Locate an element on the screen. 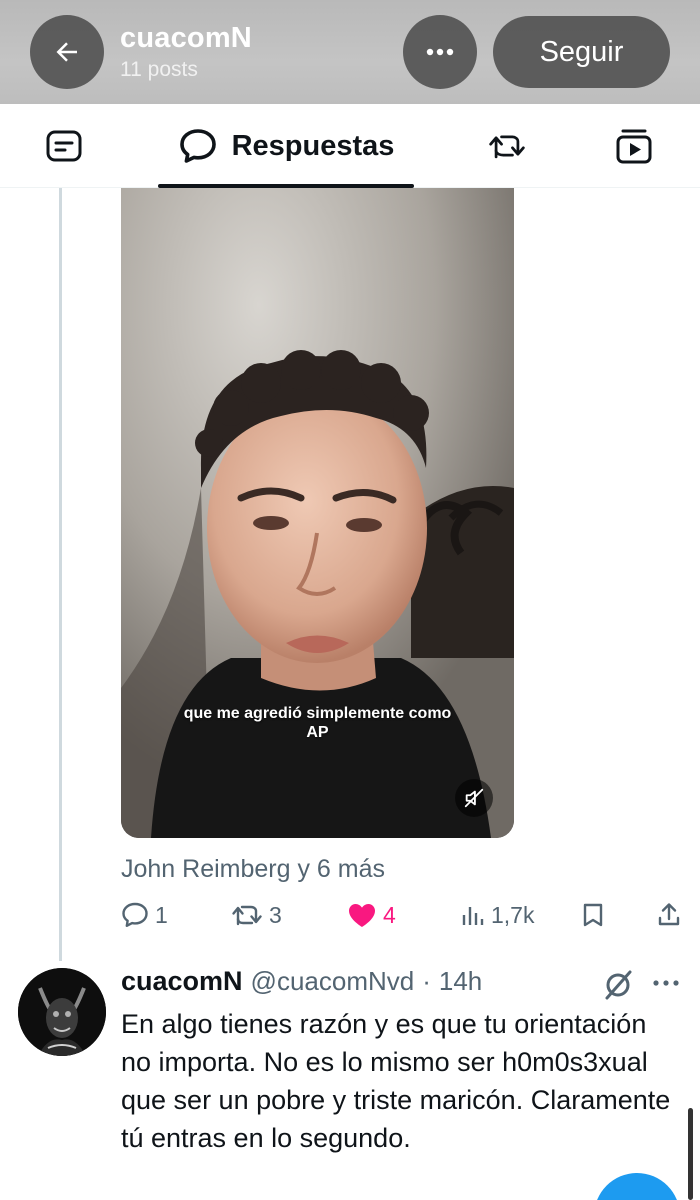 The height and width of the screenshot is (1200, 700). tab-posts is located at coordinates (64, 146).